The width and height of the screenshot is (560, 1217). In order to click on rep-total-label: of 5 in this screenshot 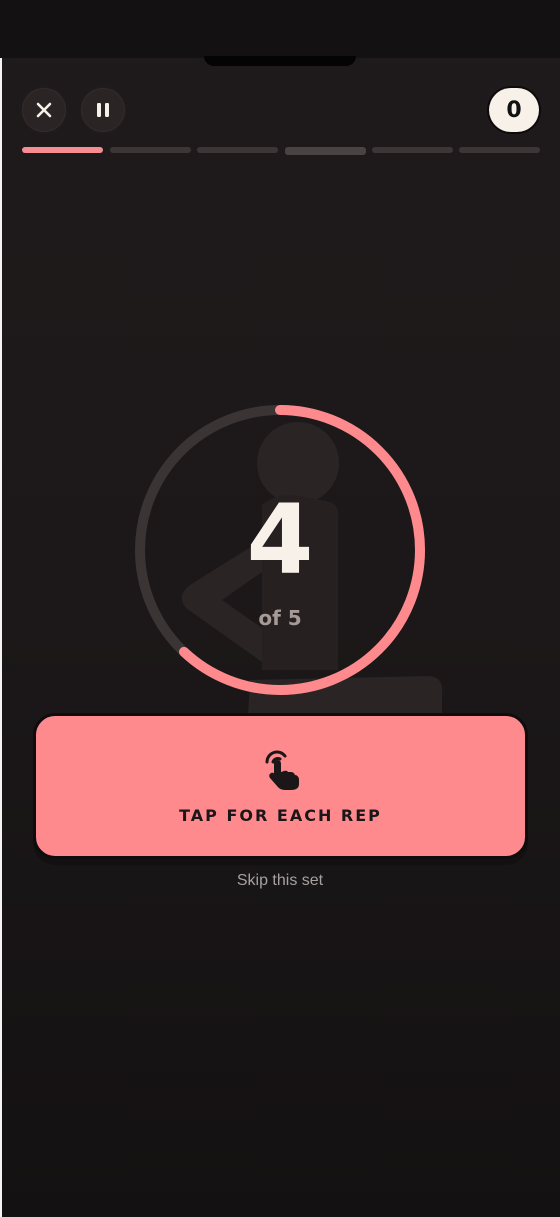, I will do `click(280, 618)`.